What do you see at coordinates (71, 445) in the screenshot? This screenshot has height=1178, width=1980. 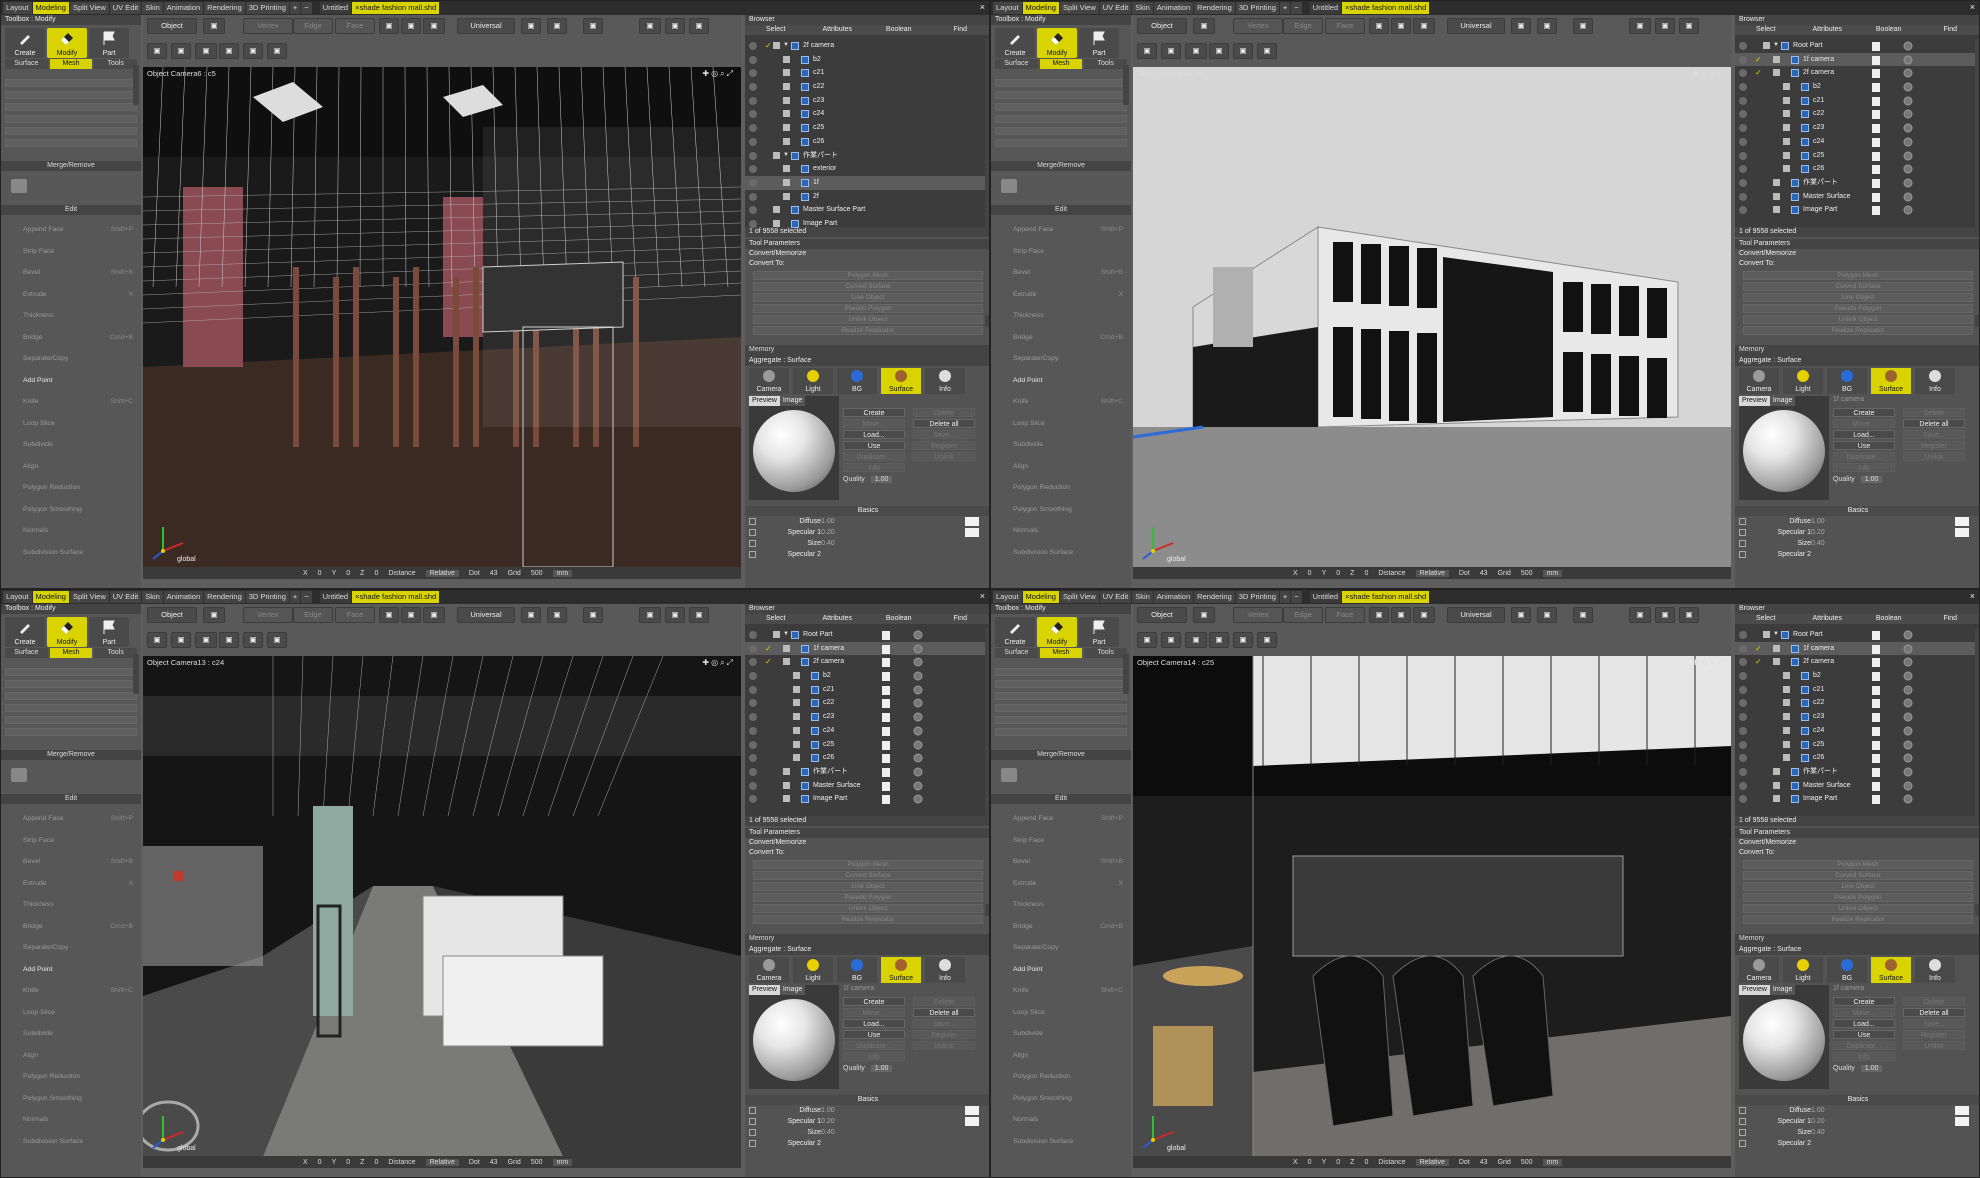 I see `tool-subdivide: Subdivide` at bounding box center [71, 445].